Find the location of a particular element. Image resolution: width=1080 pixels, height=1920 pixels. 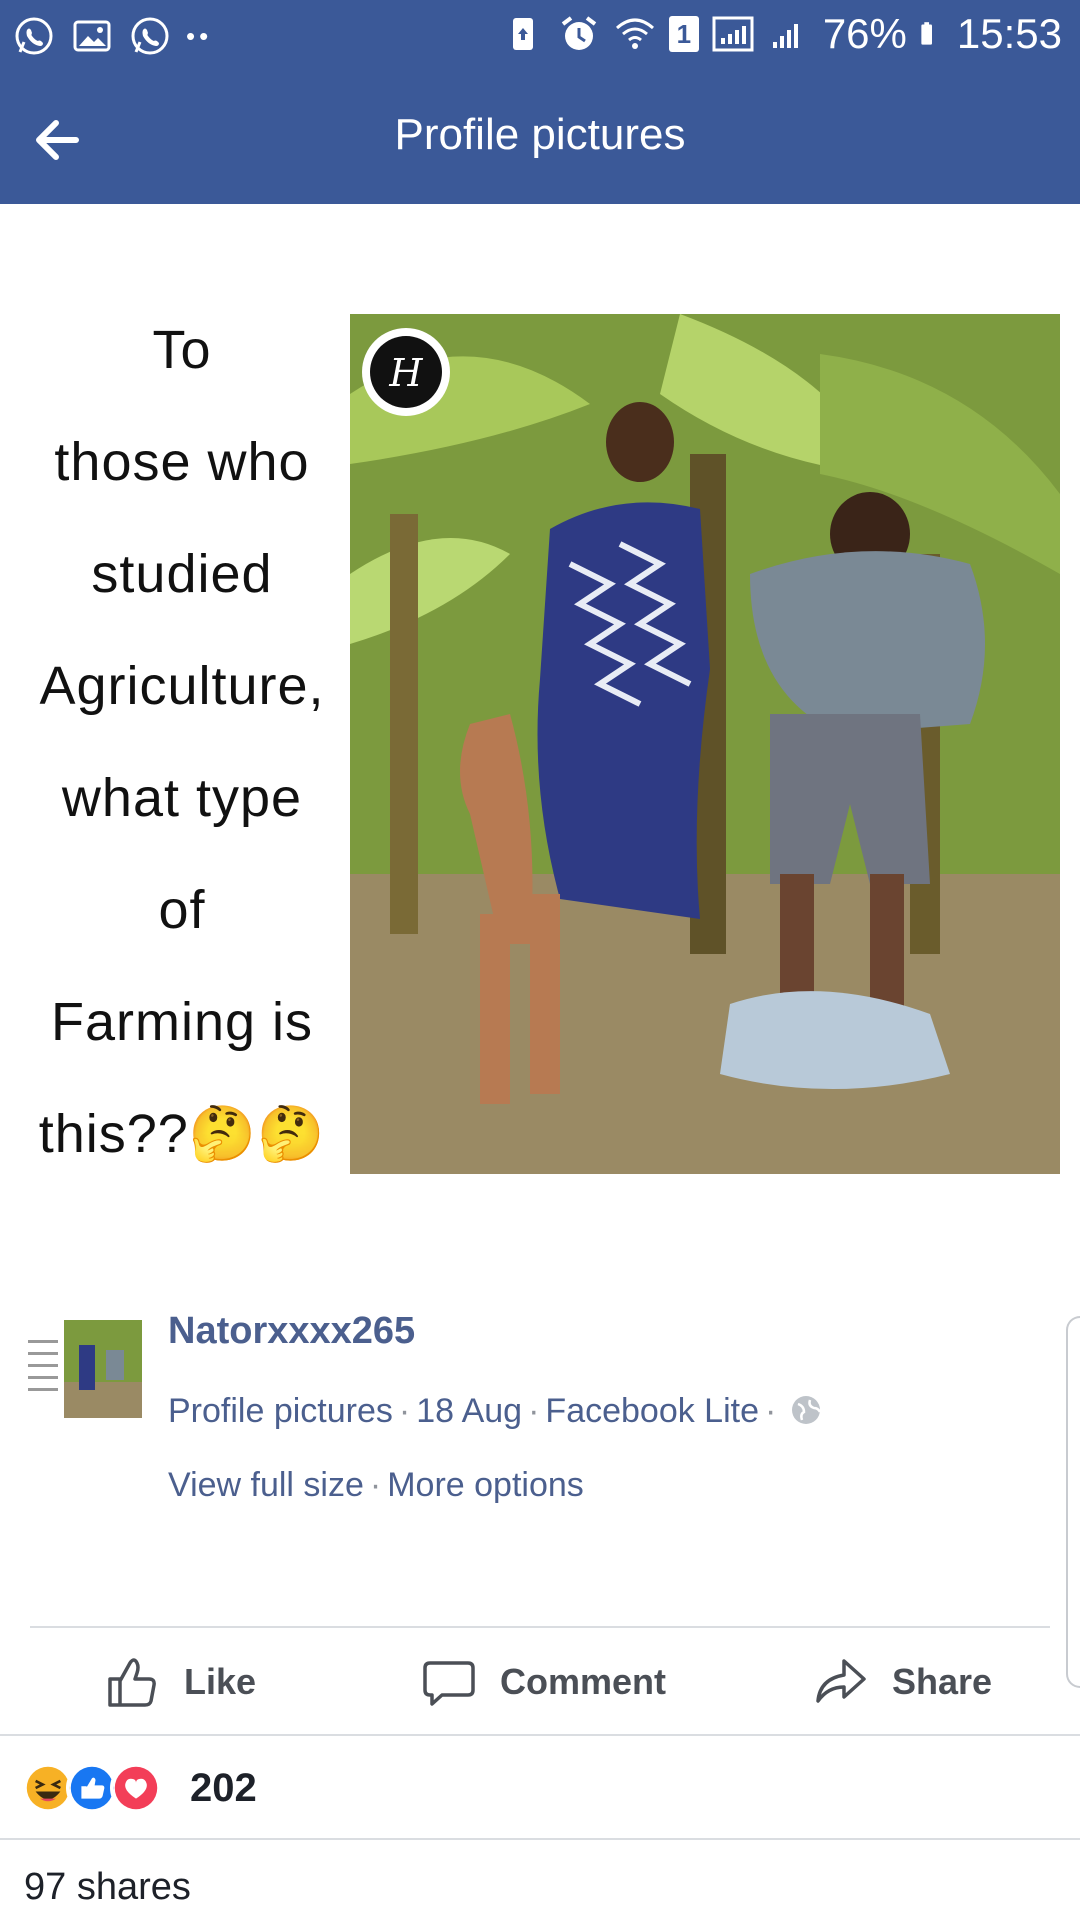

action-bar: Like Comment Share is located at coordinates (540, 1683).